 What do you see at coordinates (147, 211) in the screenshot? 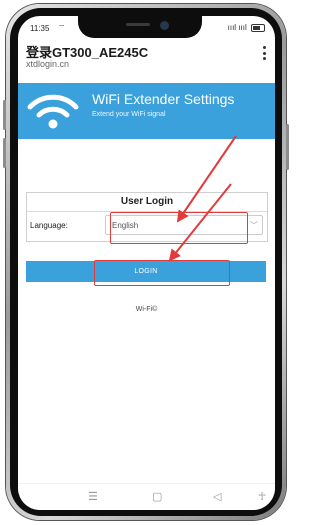
I see `divider` at bounding box center [147, 211].